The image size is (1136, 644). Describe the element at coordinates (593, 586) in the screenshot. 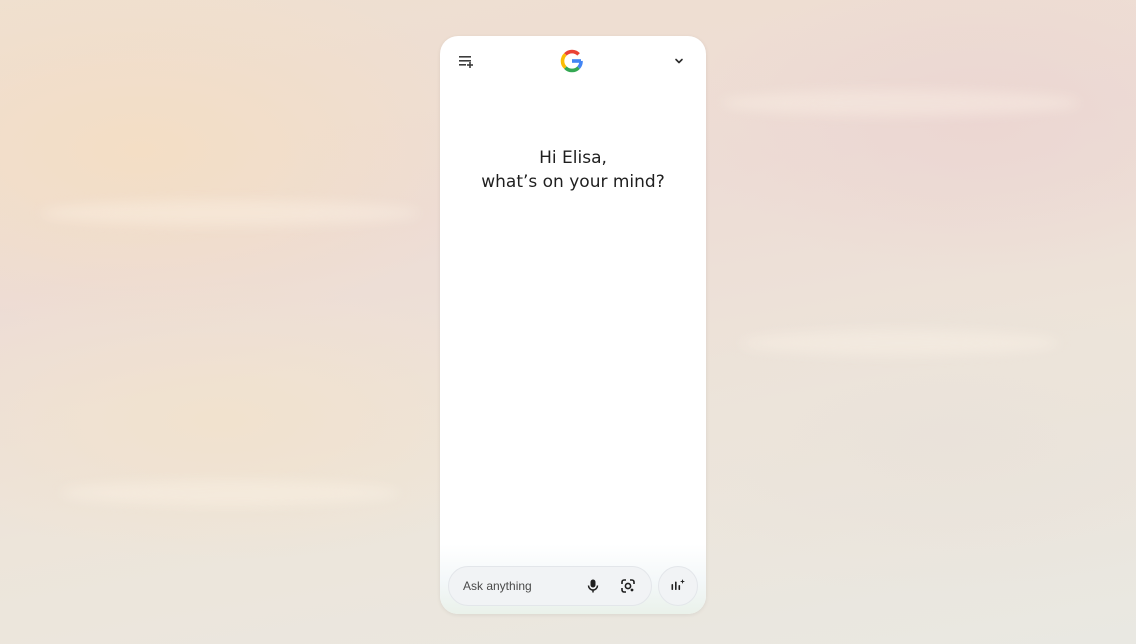

I see `microphone-icon` at that location.